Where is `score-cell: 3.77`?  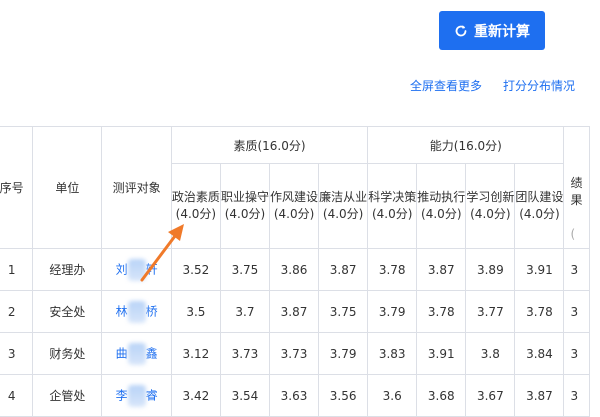 score-cell: 3.77 is located at coordinates (490, 311).